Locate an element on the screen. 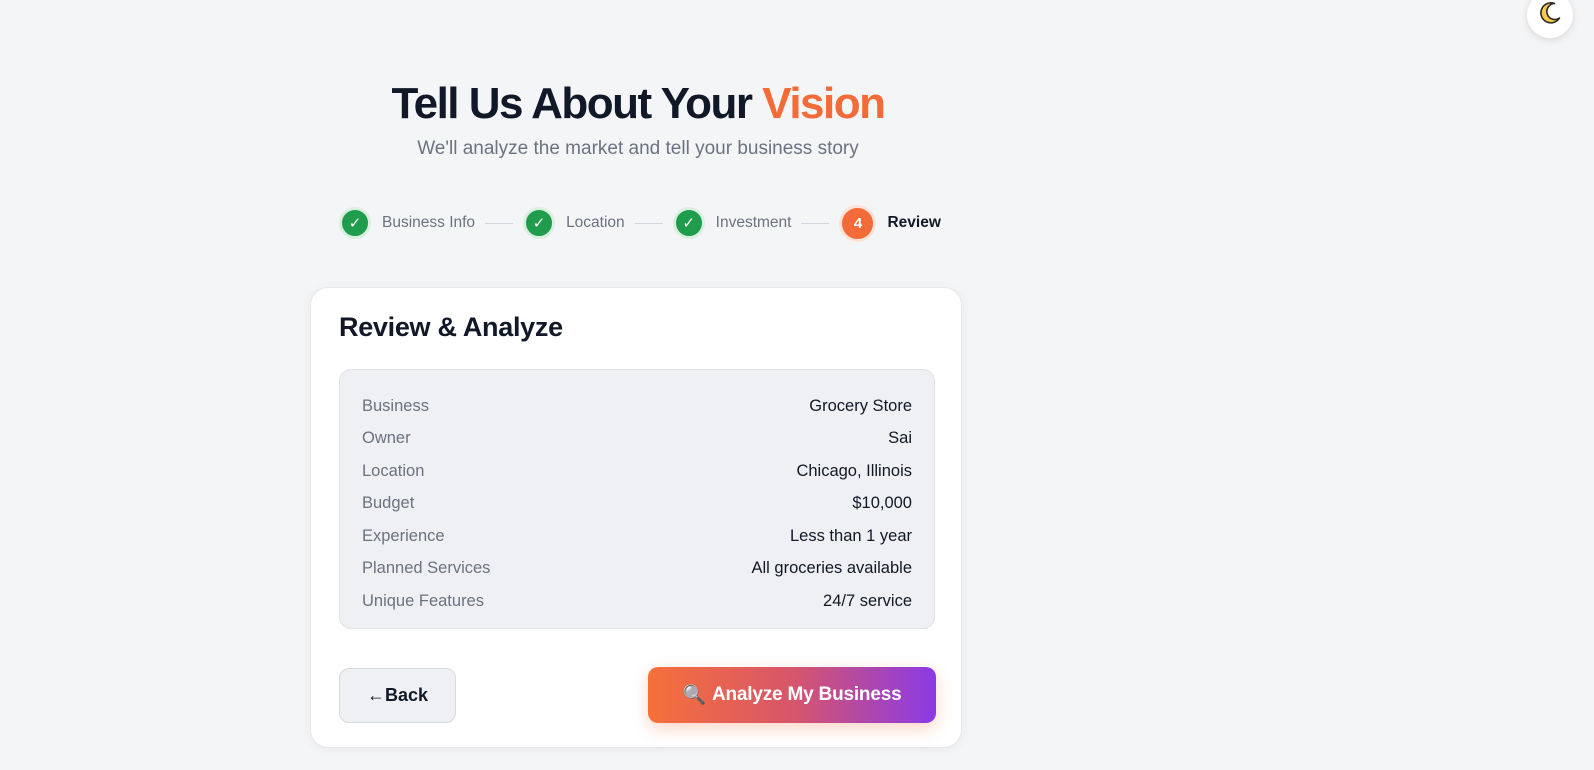  summary-key: Experience is located at coordinates (403, 535).